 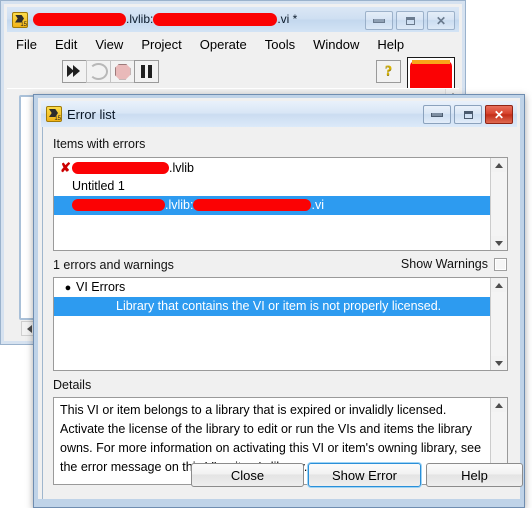 I want to click on question-mark-icon: ?, so click(x=388, y=71).